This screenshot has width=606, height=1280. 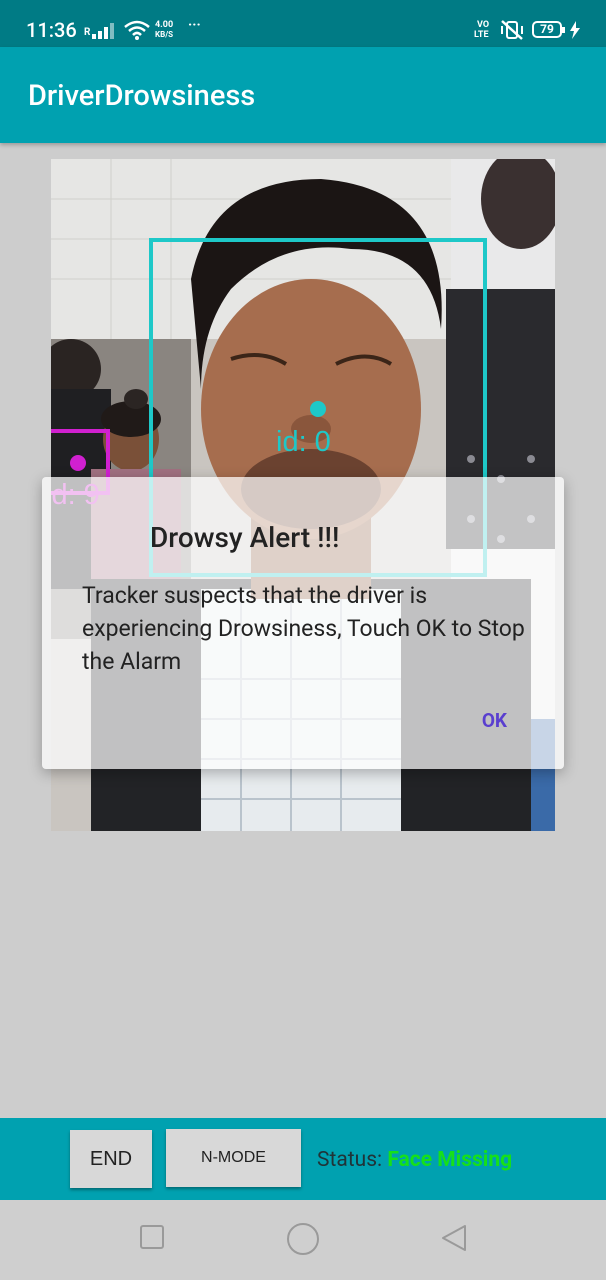 What do you see at coordinates (483, 25) in the screenshot?
I see `volte-icon: VO` at bounding box center [483, 25].